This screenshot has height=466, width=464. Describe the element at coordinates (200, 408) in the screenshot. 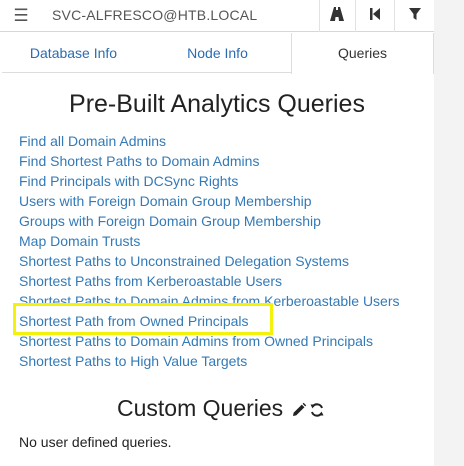

I see `custom-queries-title: Custom Queries` at that location.